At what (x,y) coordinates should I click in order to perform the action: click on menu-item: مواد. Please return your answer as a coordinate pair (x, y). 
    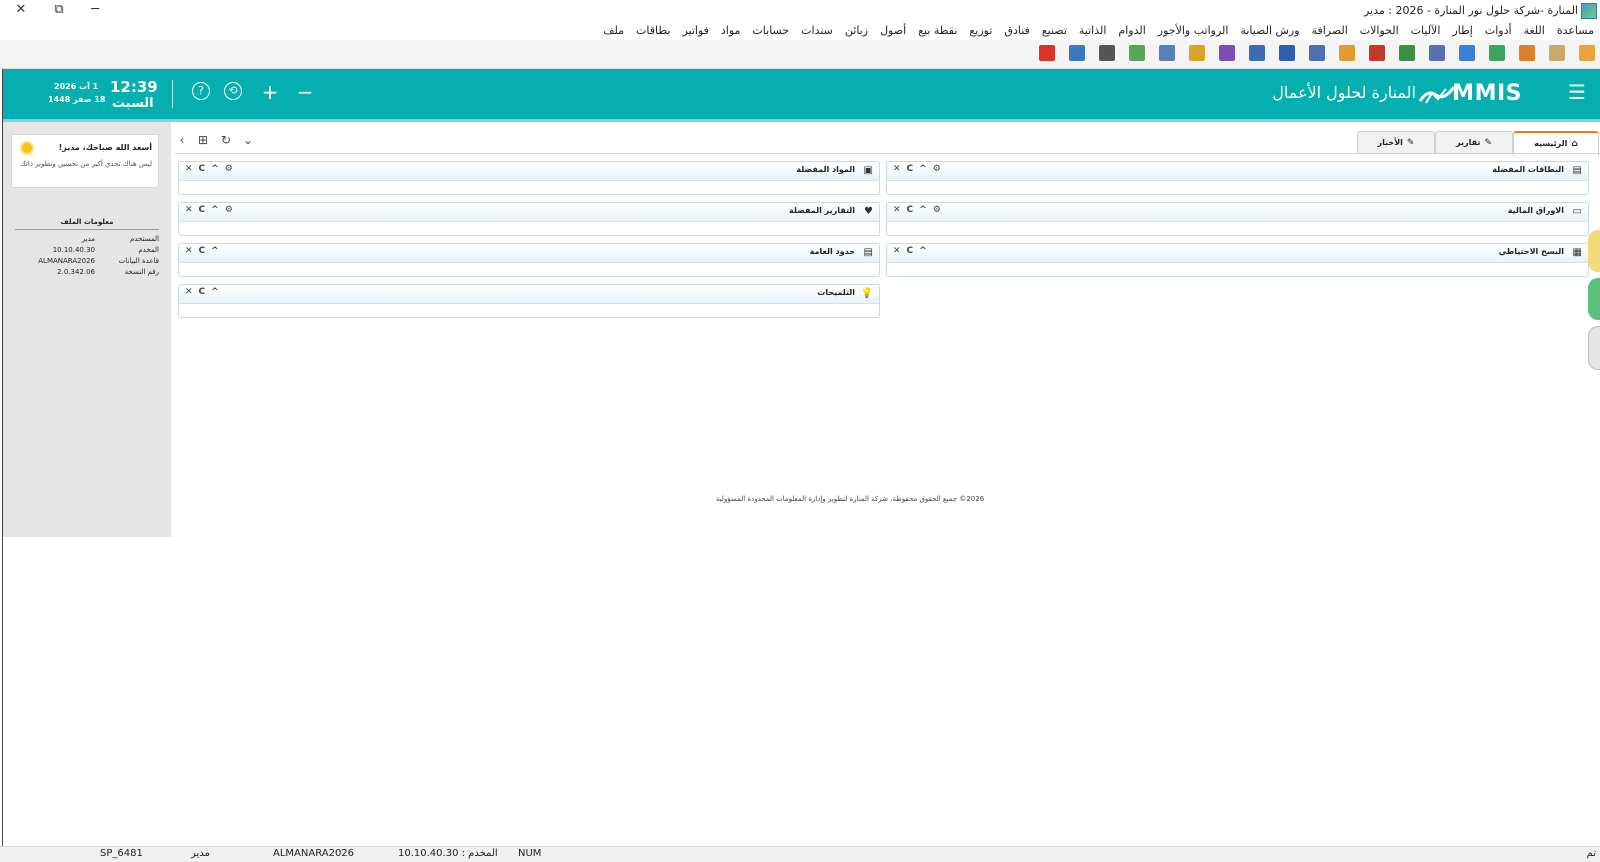
    Looking at the image, I should click on (731, 31).